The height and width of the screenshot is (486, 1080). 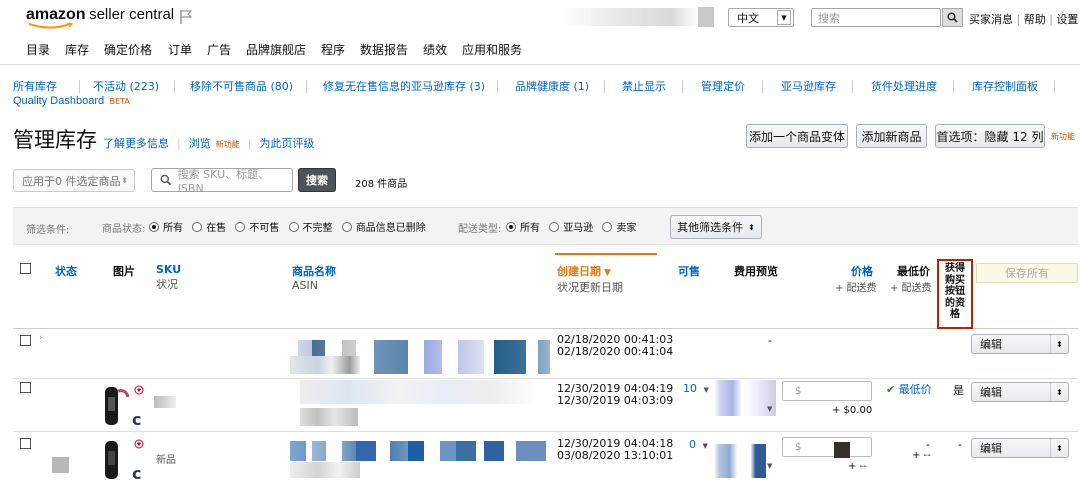 I want to click on col-created-label: 创建日期, so click(x=579, y=271).